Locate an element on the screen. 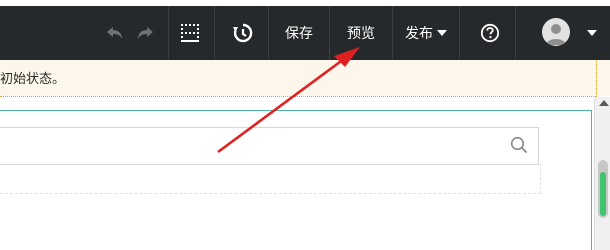  scroll-up-arrow-icon is located at coordinates (604, 103).